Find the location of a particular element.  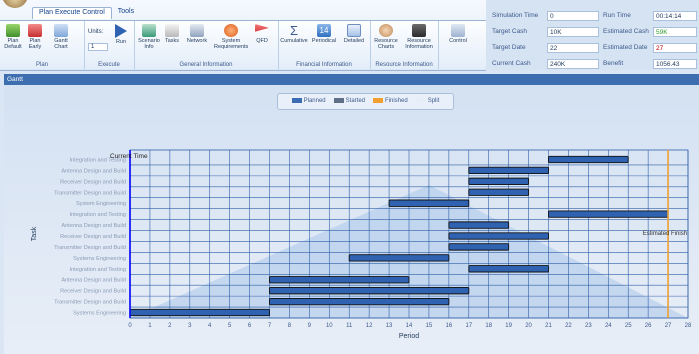

y-axis-label: Task is located at coordinates (34, 233).